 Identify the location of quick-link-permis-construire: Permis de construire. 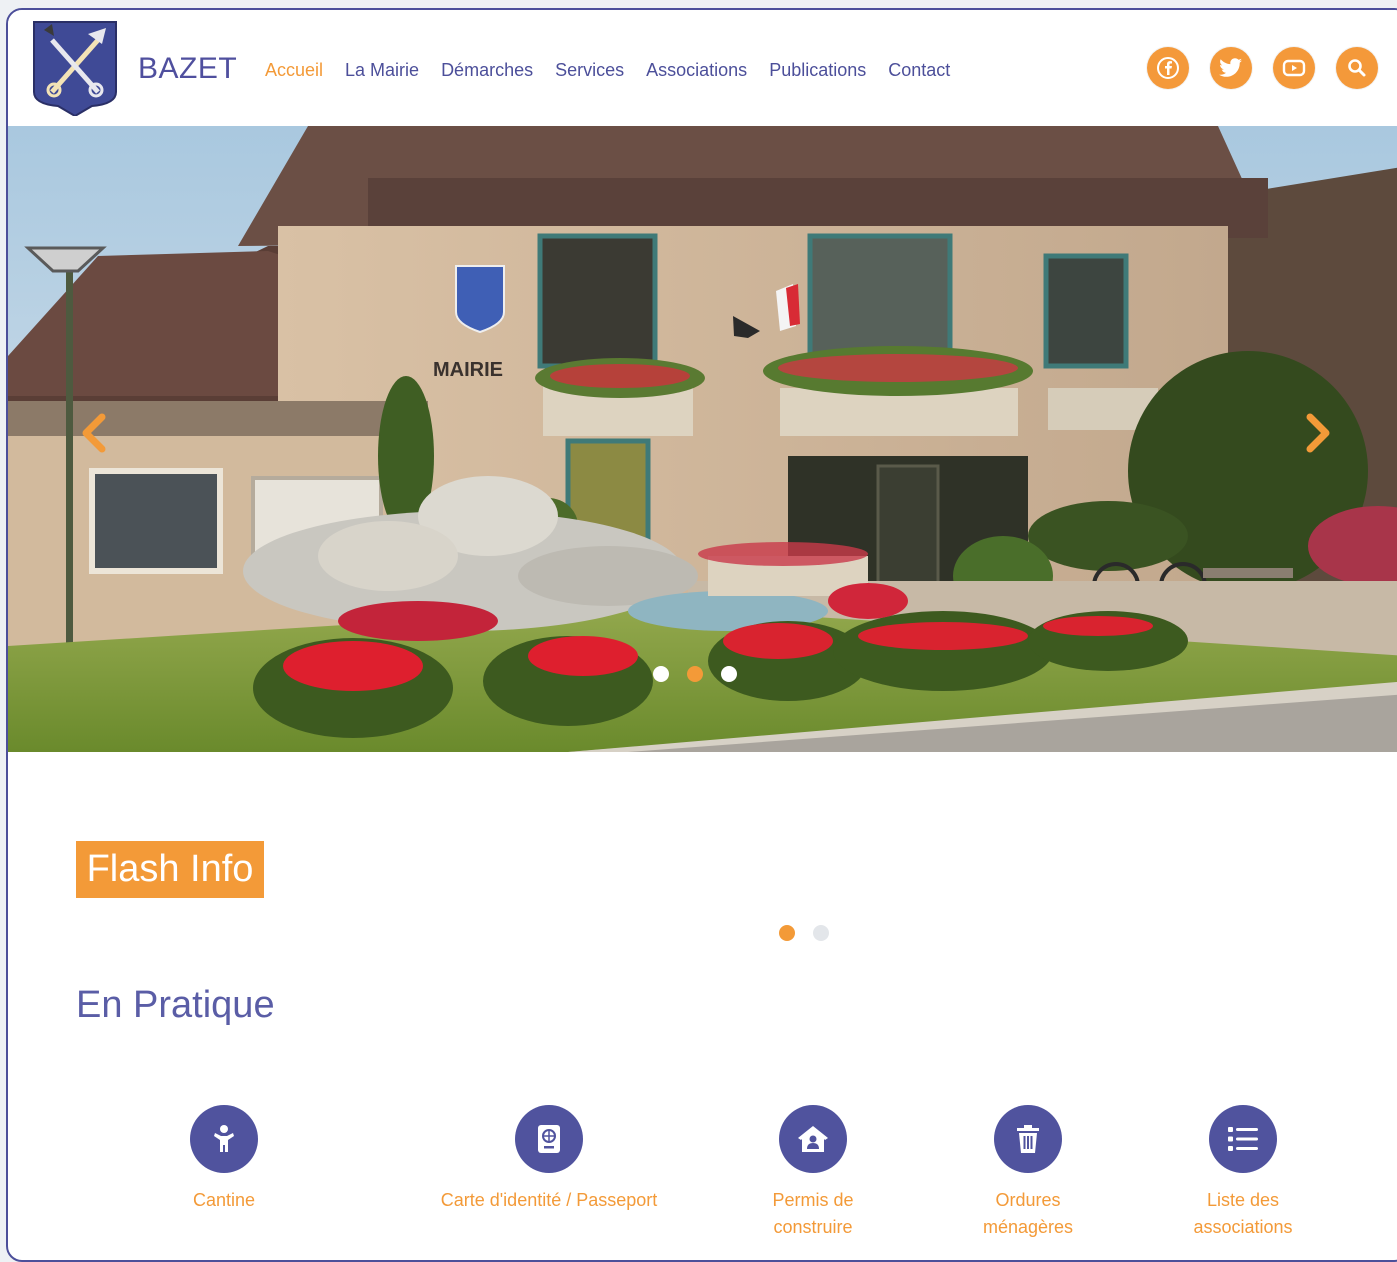
(813, 1173).